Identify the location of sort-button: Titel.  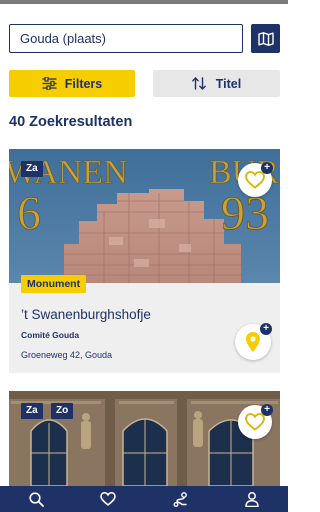
(216, 83).